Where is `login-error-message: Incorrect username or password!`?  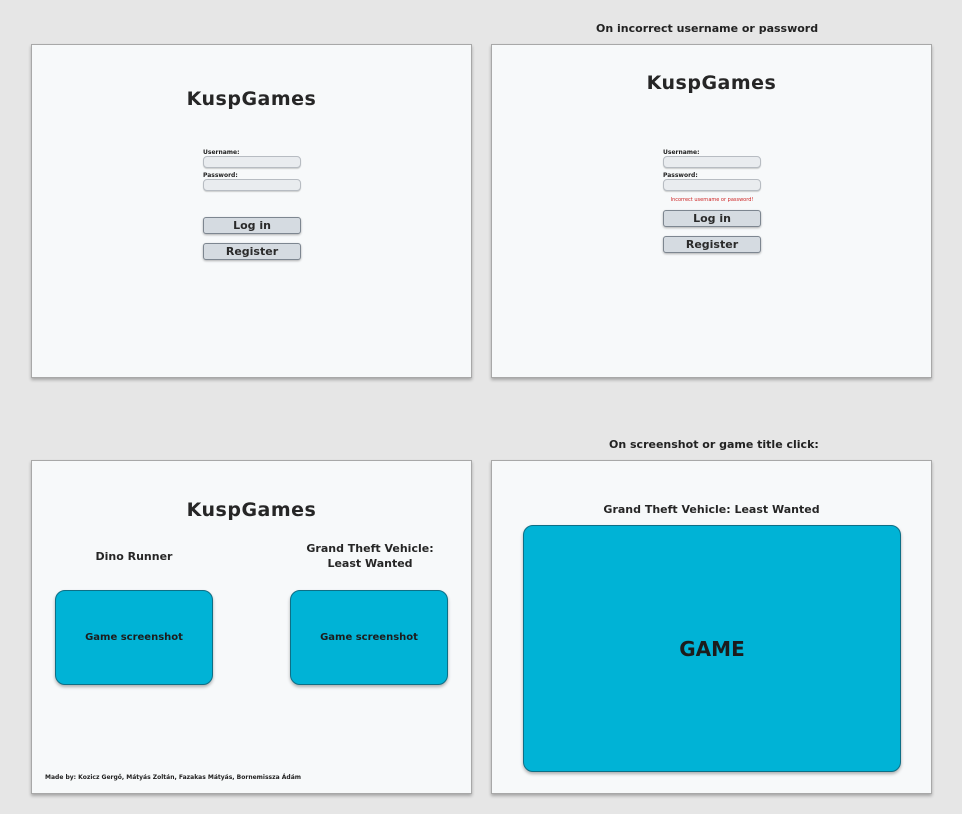 login-error-message: Incorrect username or password! is located at coordinates (712, 200).